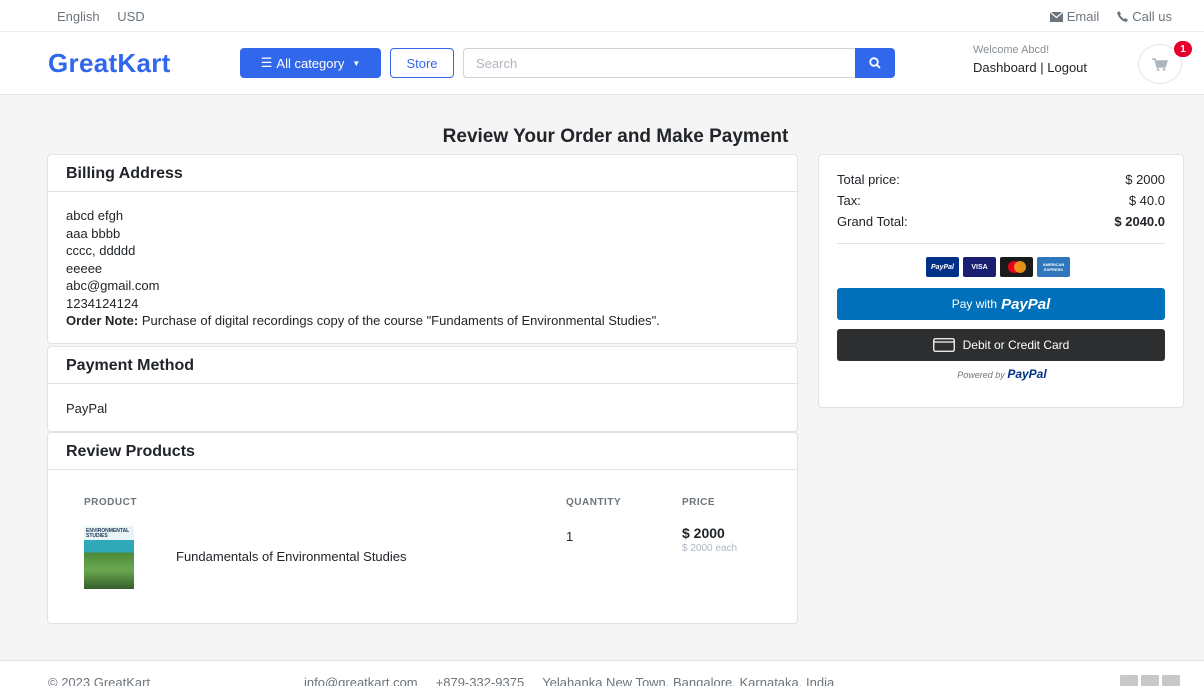  I want to click on col-product: PRODUCT, so click(110, 502).